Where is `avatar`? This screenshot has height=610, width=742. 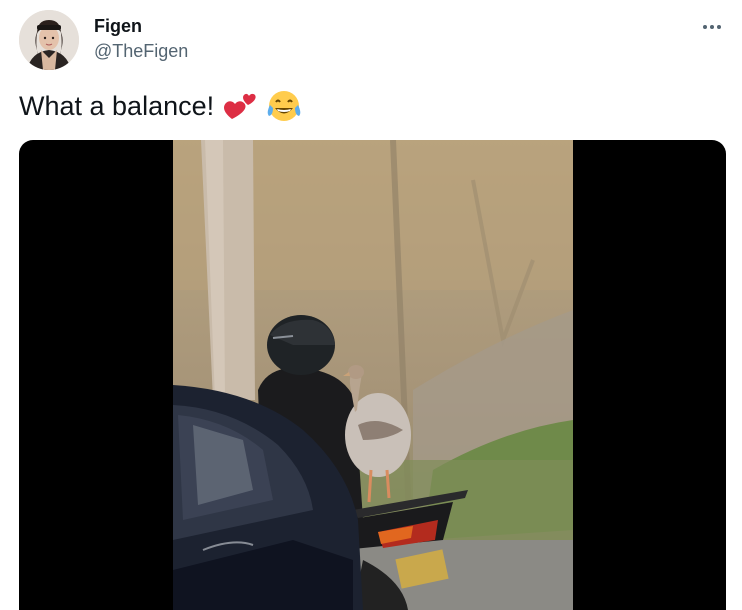 avatar is located at coordinates (49, 40).